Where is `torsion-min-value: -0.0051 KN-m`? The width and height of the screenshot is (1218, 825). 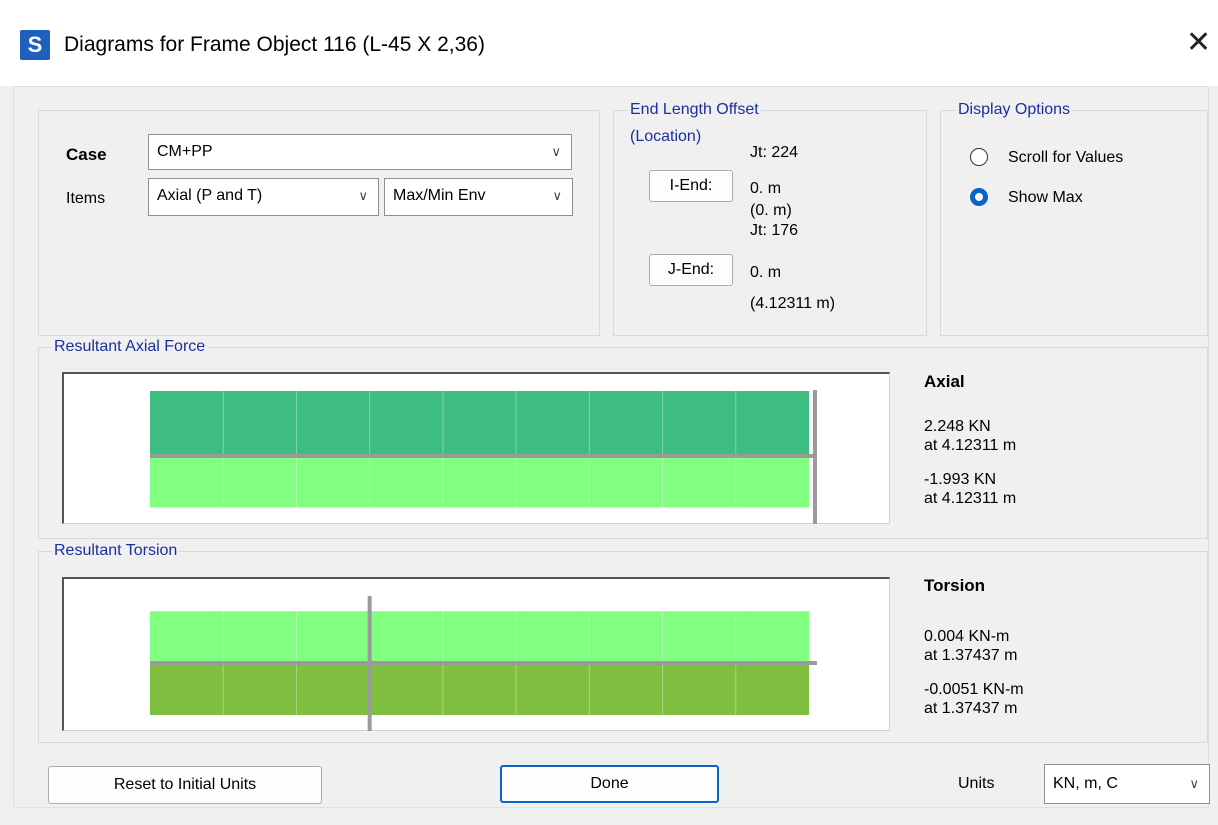
torsion-min-value: -0.0051 KN-m is located at coordinates (974, 689).